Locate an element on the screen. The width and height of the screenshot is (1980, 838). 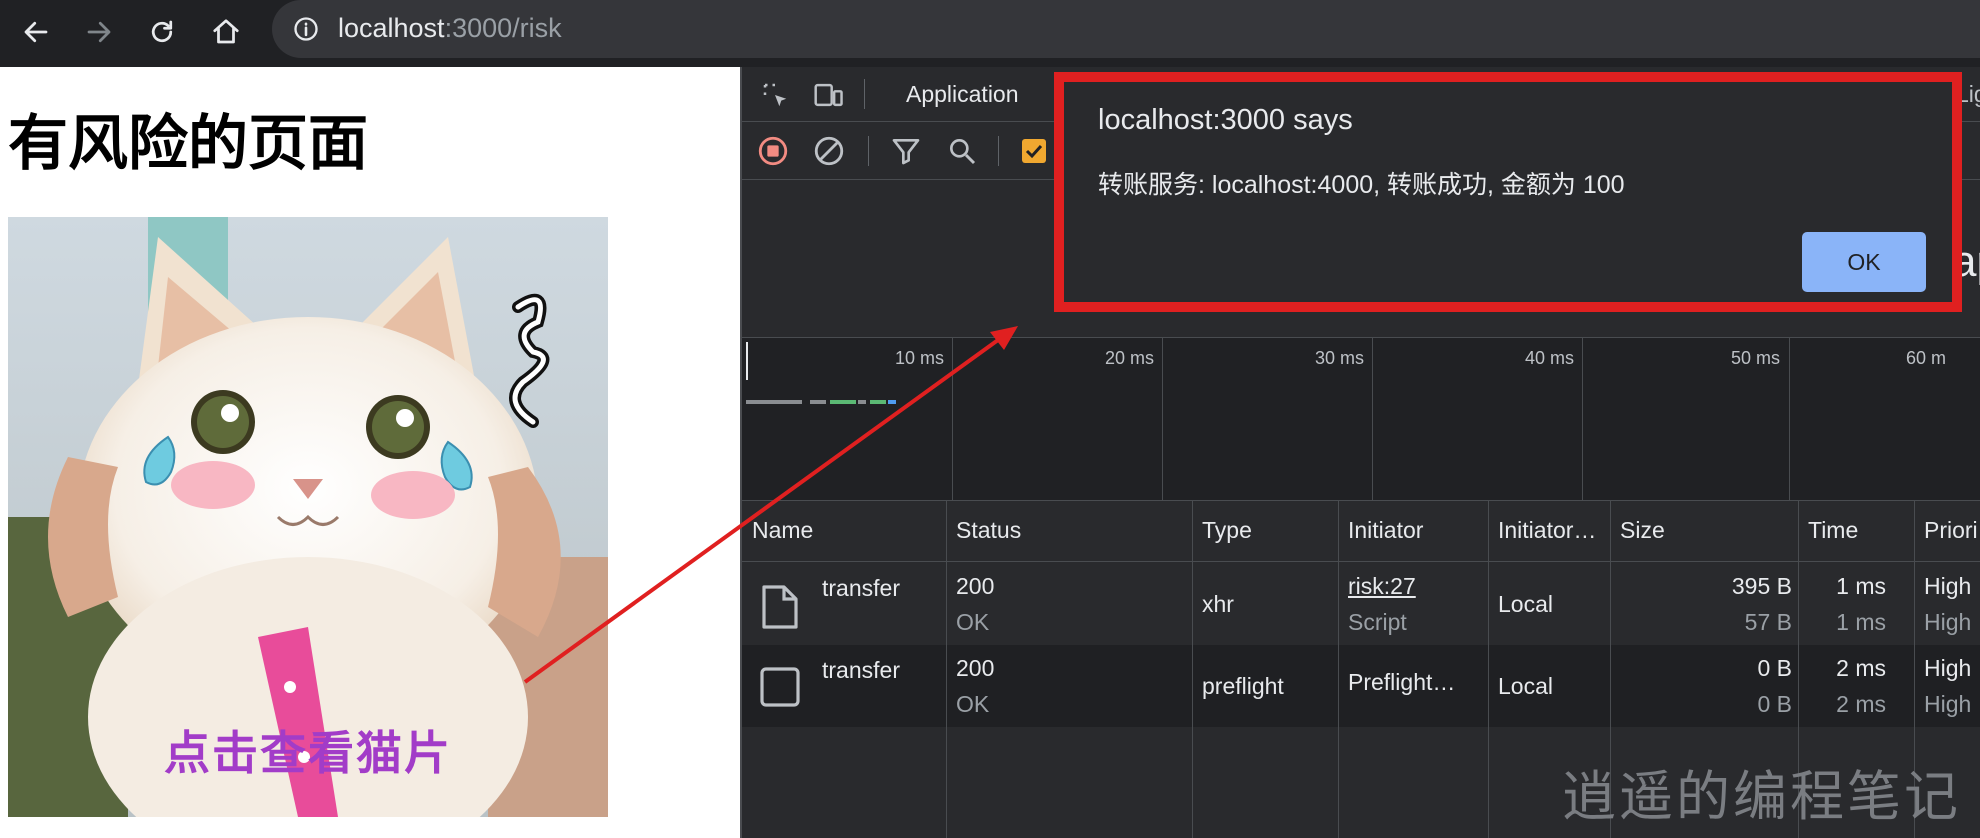
record-stop-icon is located at coordinates (773, 151).